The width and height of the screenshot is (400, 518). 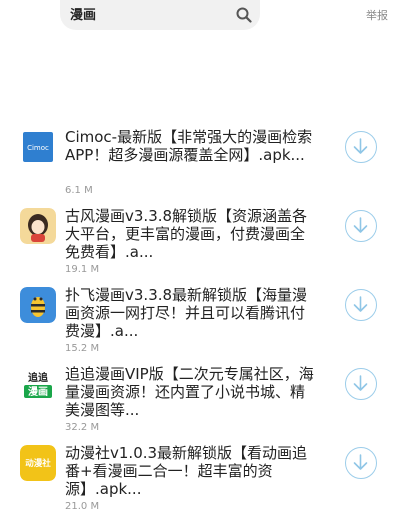 I want to click on zhuizhui-manga-app-icon: 追追 漫画, so click(x=38, y=384).